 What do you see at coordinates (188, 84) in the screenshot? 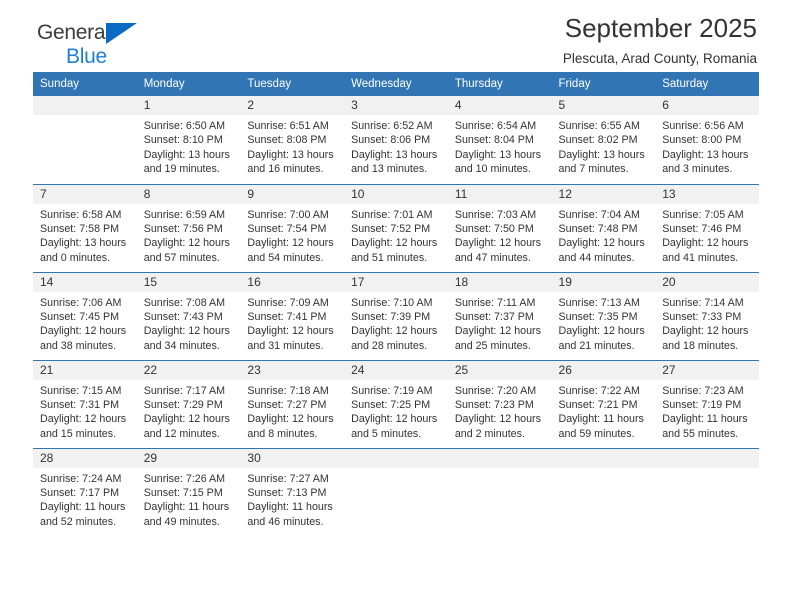
I see `weekday-header-monday: Monday` at bounding box center [188, 84].